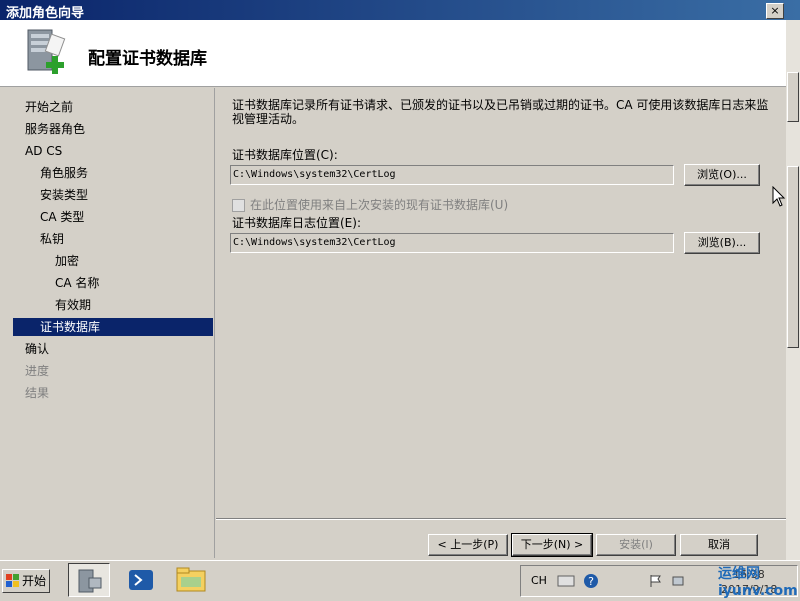 The height and width of the screenshot is (601, 800). I want to click on cancel-button: 取消, so click(719, 545).